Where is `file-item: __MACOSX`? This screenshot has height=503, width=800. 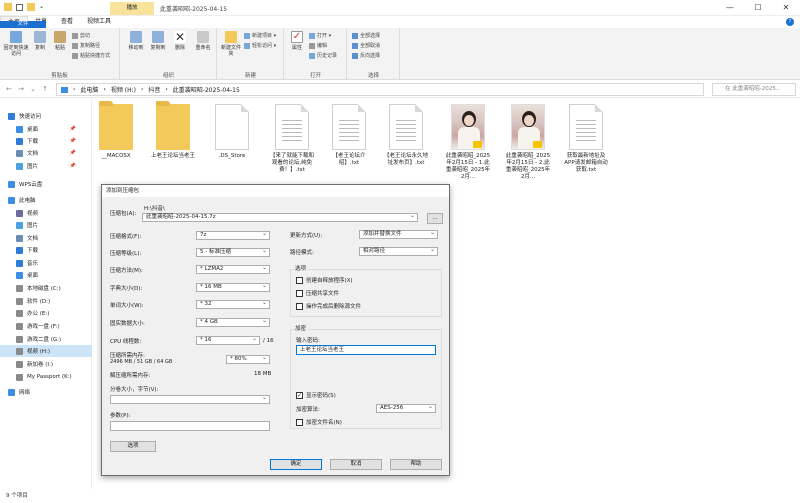
file-item: __MACOSX is located at coordinates (116, 130).